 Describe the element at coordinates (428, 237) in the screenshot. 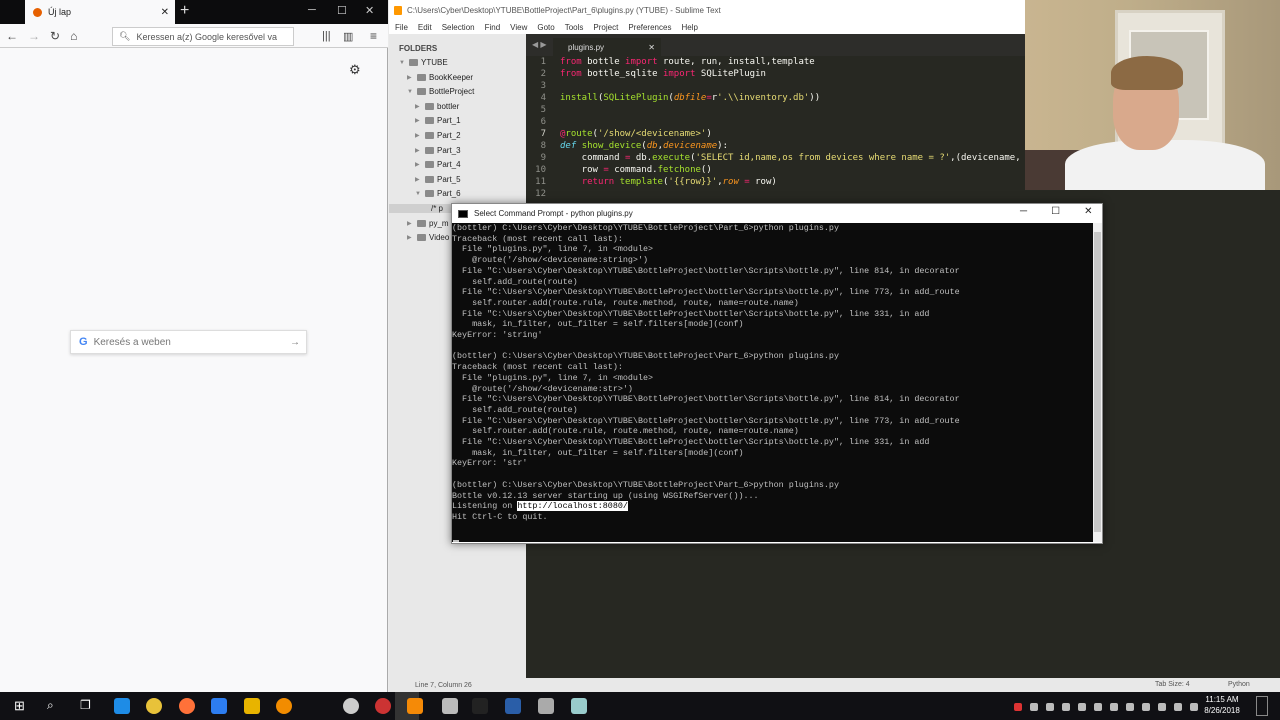

I see `sidebar-item-video: ▶ Video` at that location.